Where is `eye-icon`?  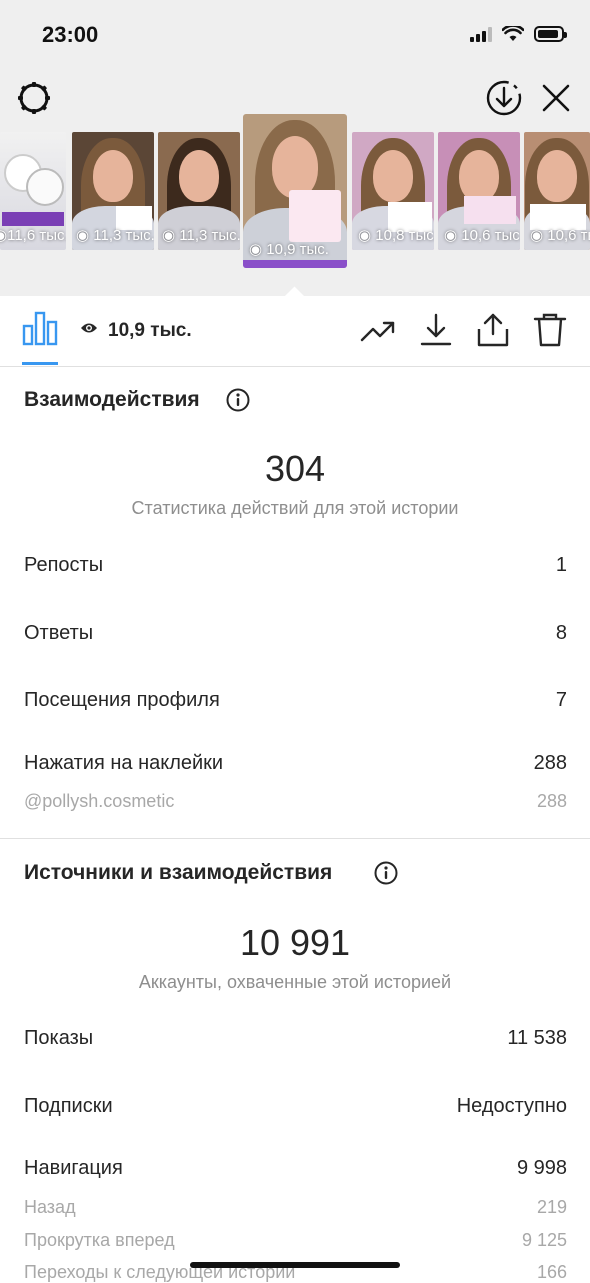 eye-icon is located at coordinates (89, 328).